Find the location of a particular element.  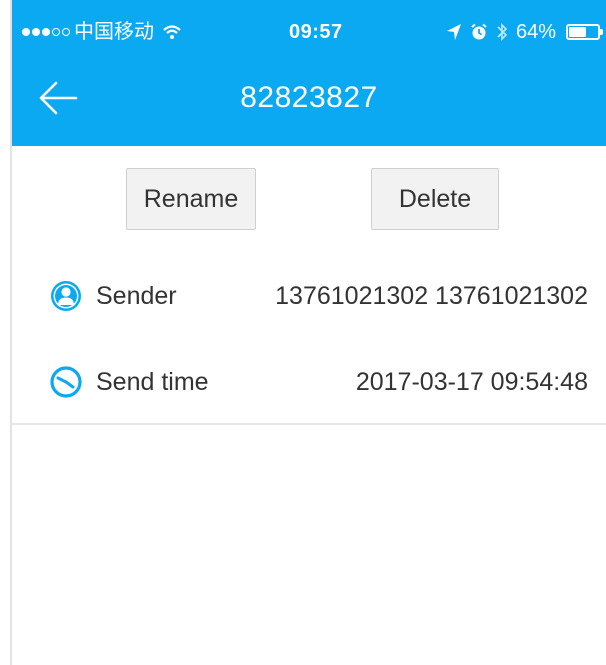

bluetooth-icon is located at coordinates (502, 32).